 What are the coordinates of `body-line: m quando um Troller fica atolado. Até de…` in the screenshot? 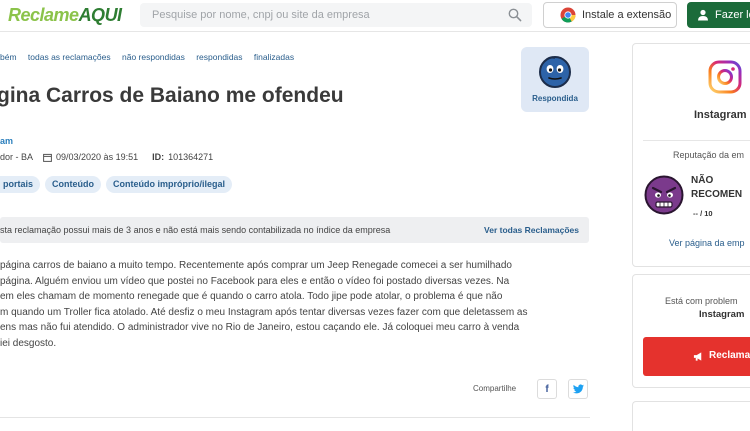 It's located at (264, 312).